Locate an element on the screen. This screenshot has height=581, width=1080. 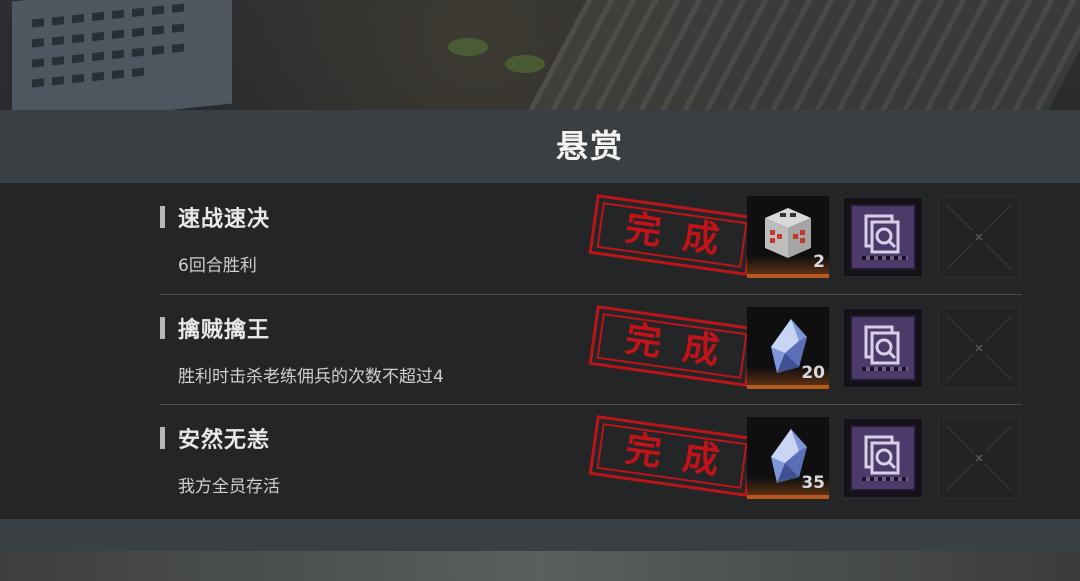
bounty-title: 速战速决 is located at coordinates (224, 219).